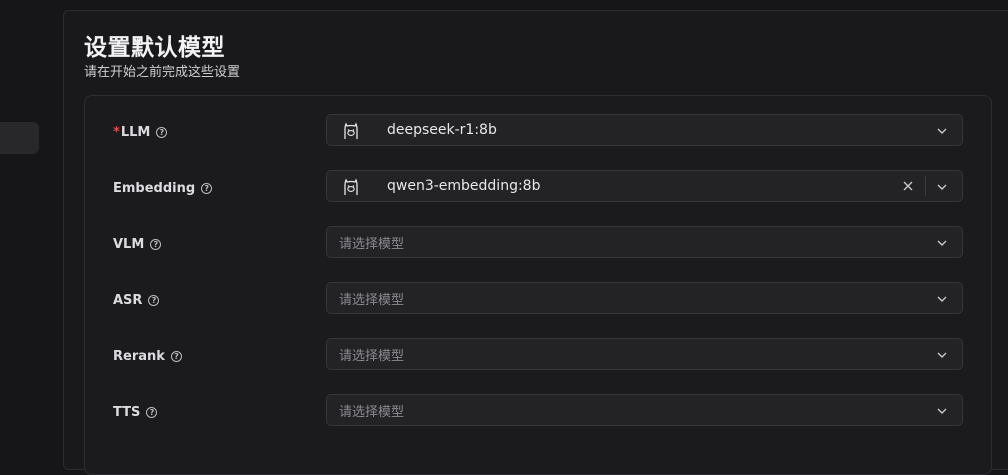  I want to click on field-label-rerank: Rerank ?, so click(147, 356).